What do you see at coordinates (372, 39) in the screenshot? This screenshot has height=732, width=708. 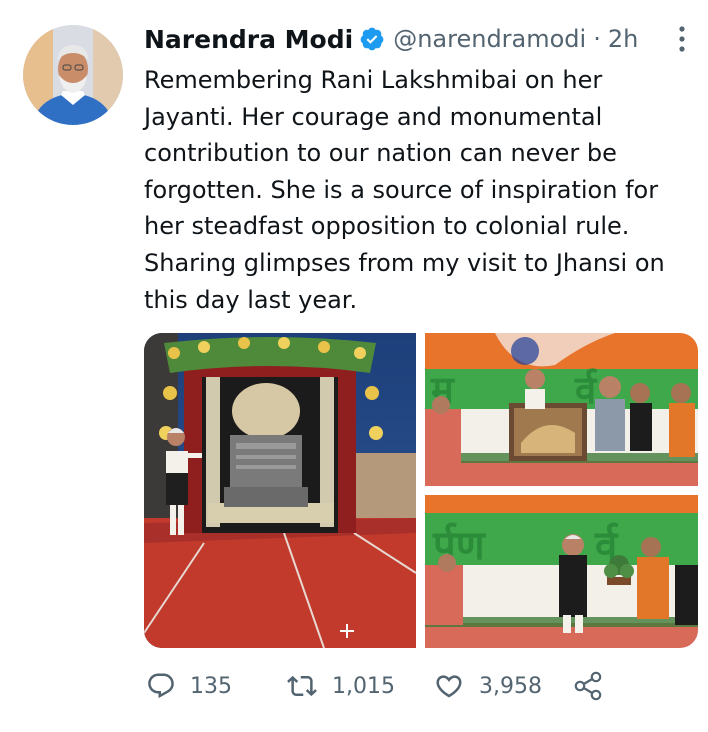 I see `verified-badge-icon` at bounding box center [372, 39].